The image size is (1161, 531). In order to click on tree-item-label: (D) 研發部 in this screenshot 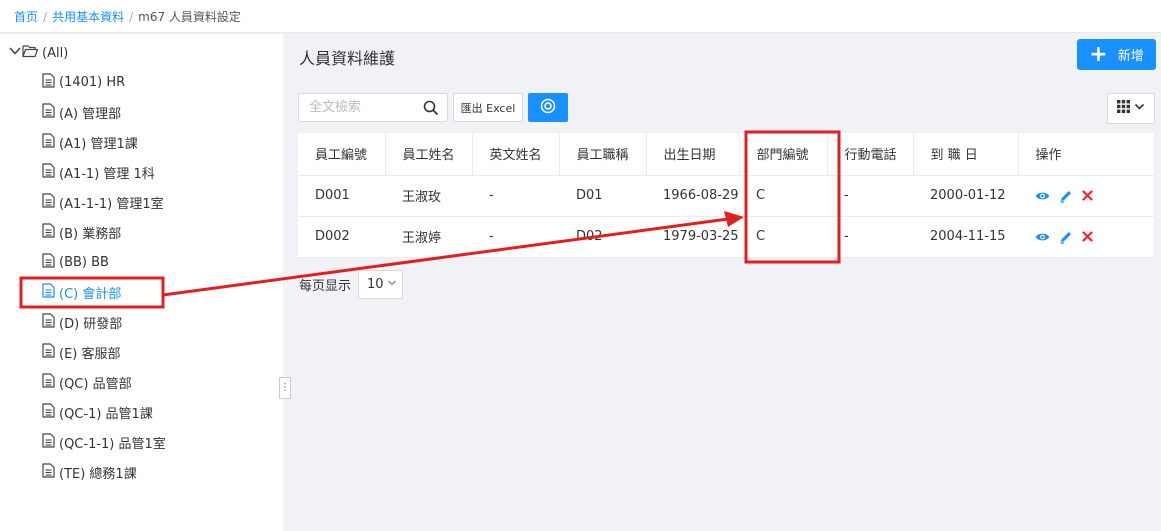, I will do `click(91, 324)`.